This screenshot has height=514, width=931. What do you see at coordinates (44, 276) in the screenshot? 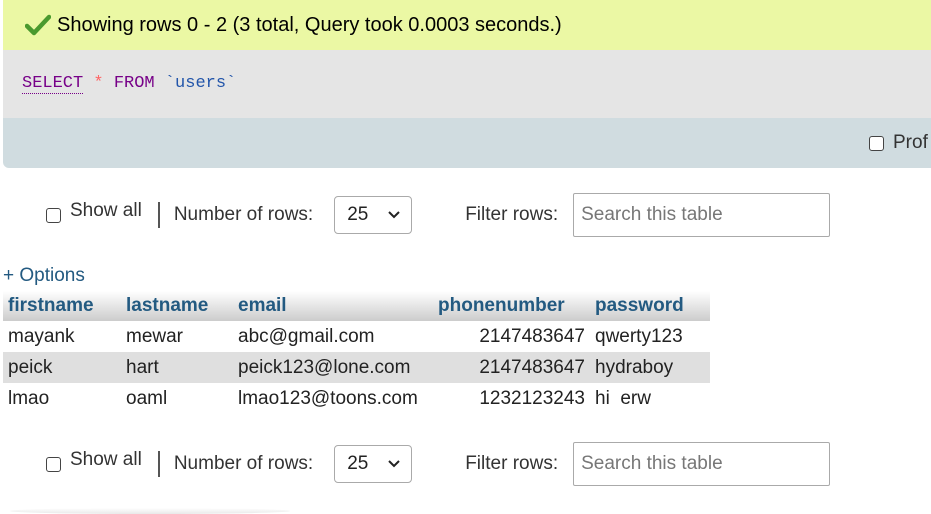
I see `options-link: + Options` at bounding box center [44, 276].